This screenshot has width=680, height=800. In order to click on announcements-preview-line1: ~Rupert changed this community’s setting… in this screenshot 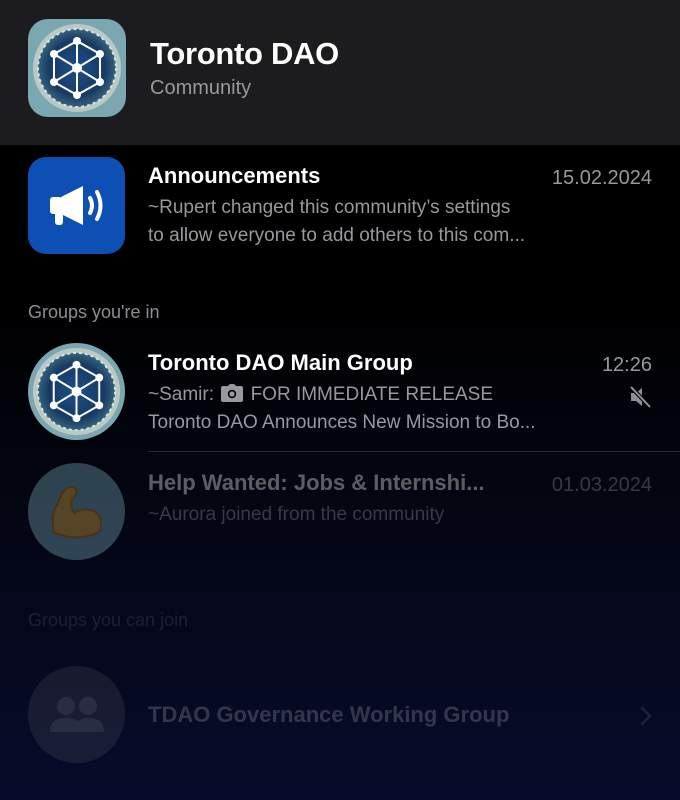, I will do `click(329, 207)`.